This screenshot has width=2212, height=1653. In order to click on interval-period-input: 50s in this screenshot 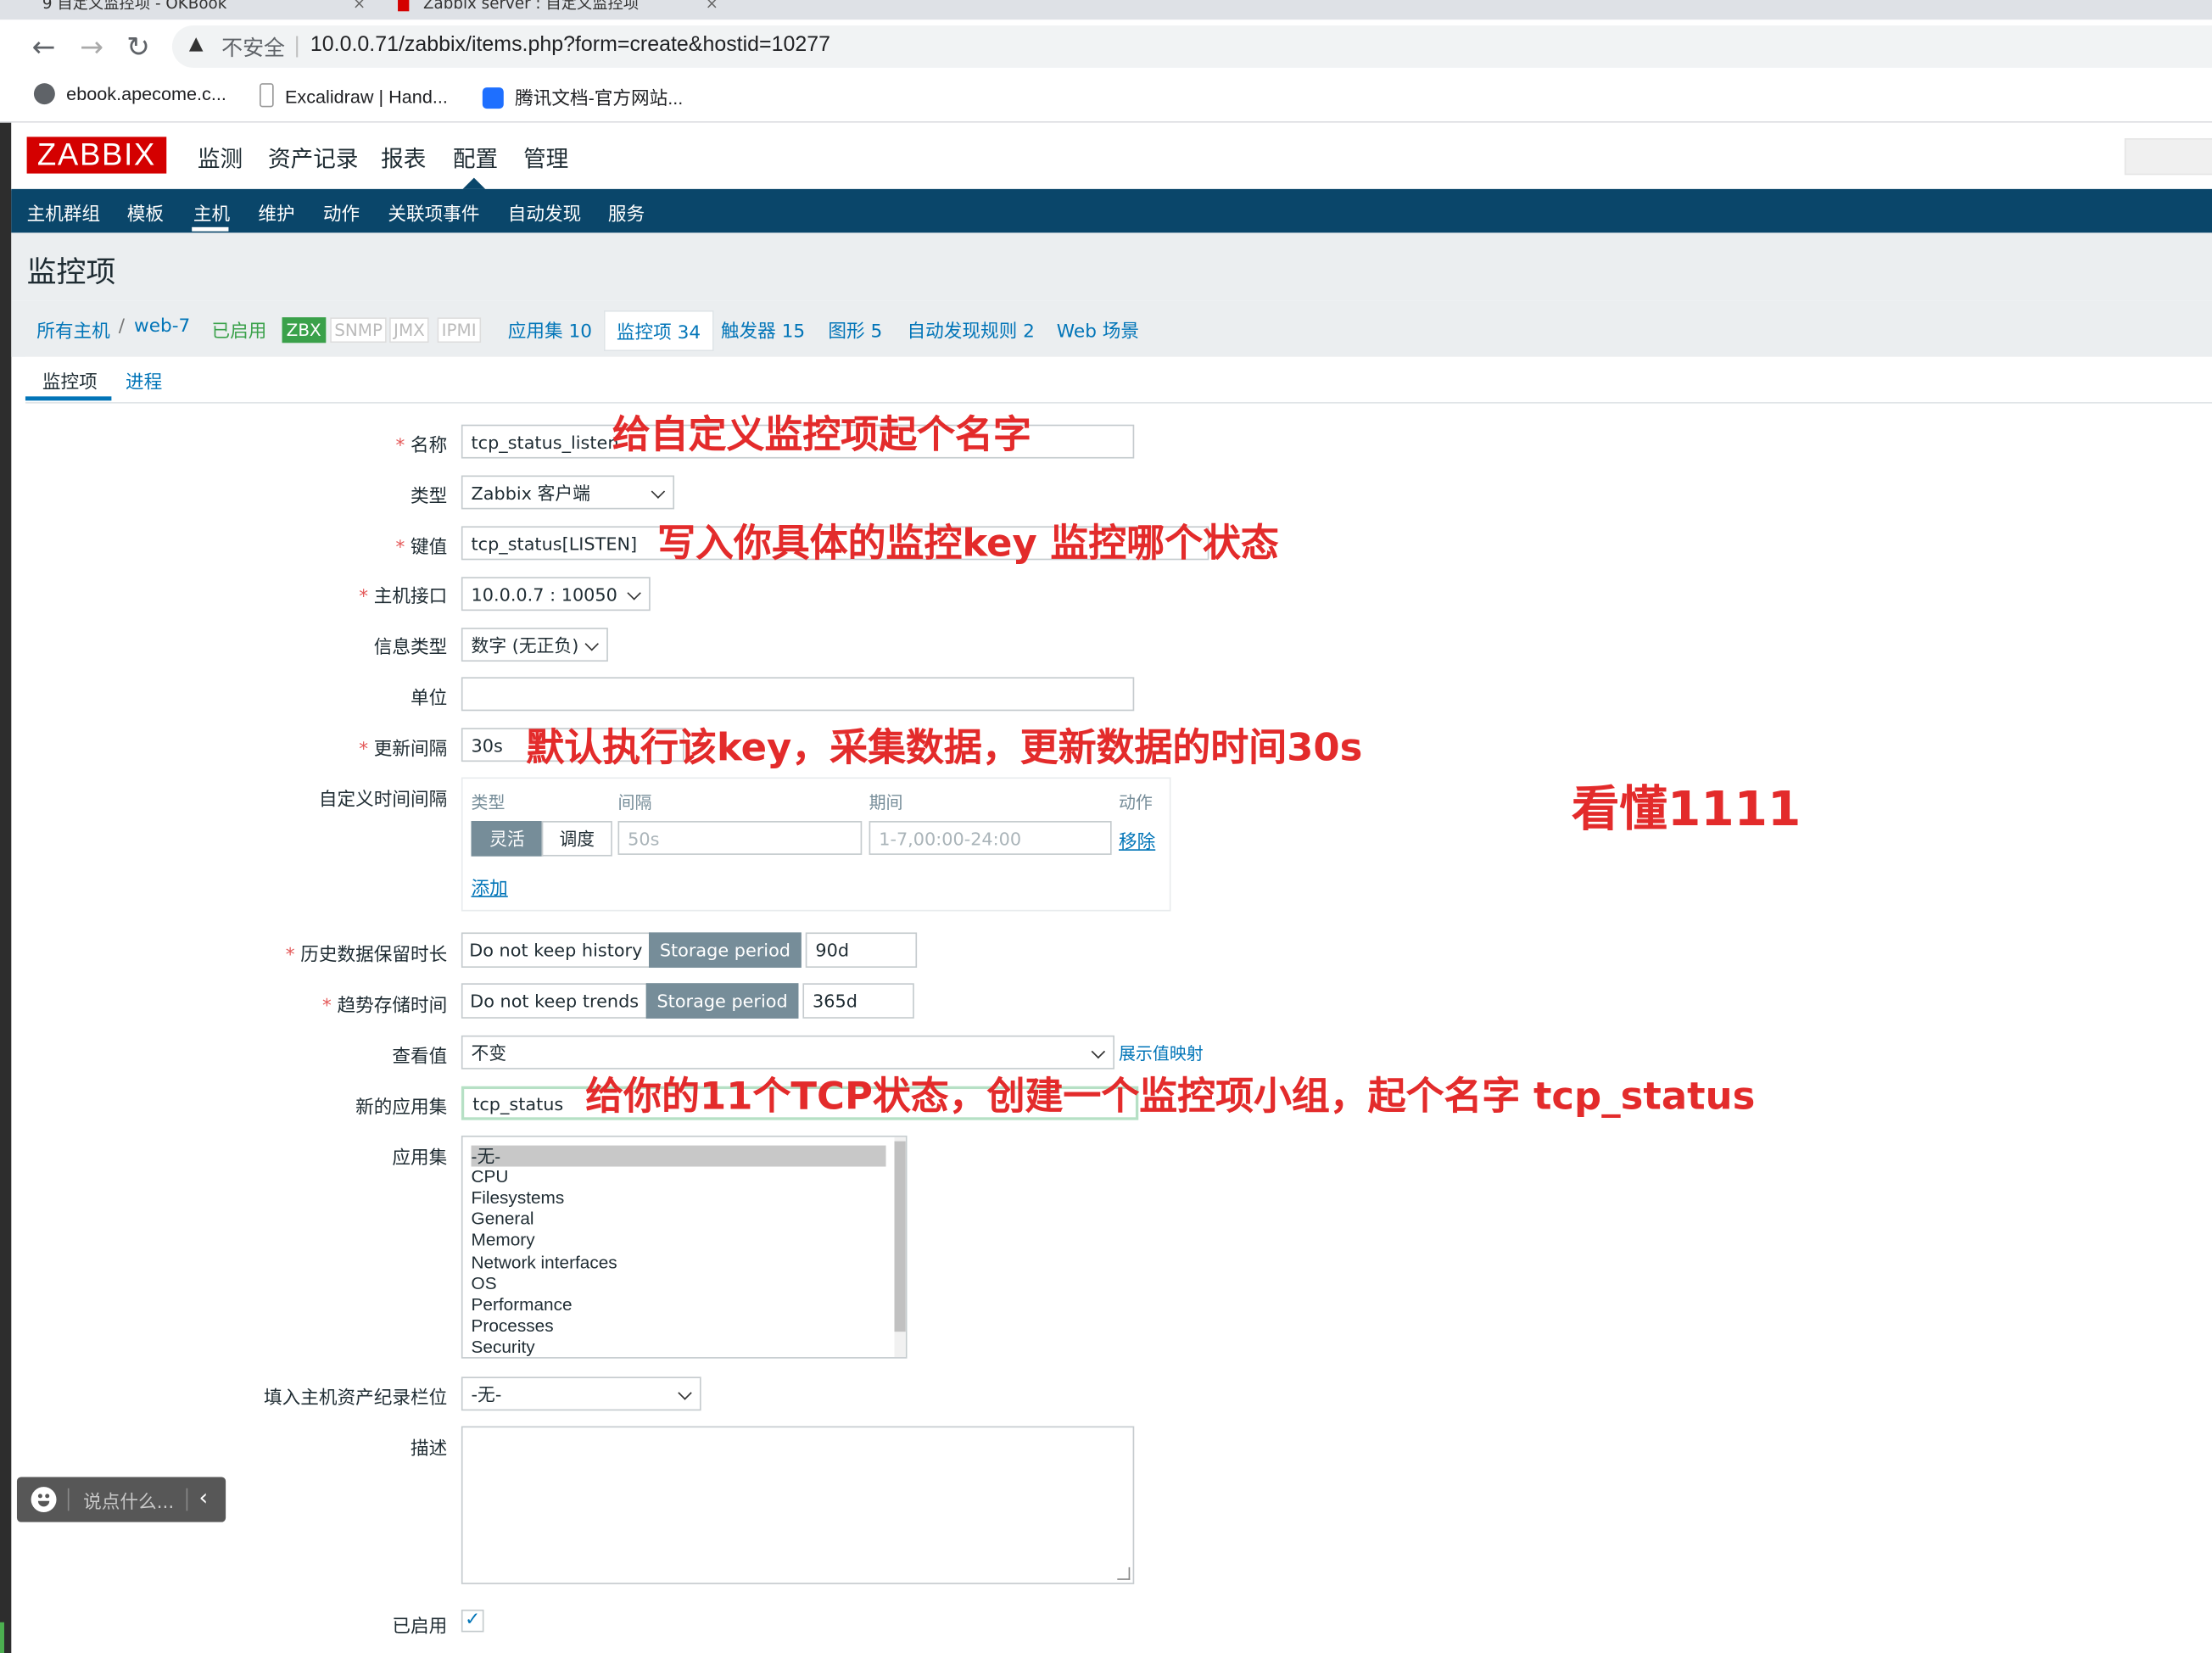, I will do `click(740, 838)`.